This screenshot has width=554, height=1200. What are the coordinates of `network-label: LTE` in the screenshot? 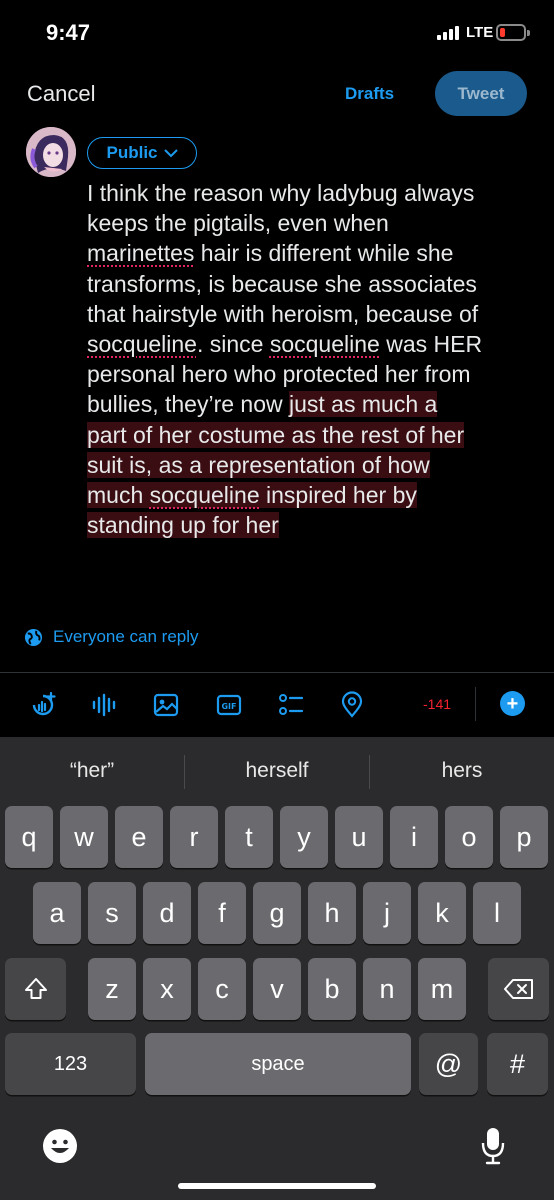 It's located at (480, 32).